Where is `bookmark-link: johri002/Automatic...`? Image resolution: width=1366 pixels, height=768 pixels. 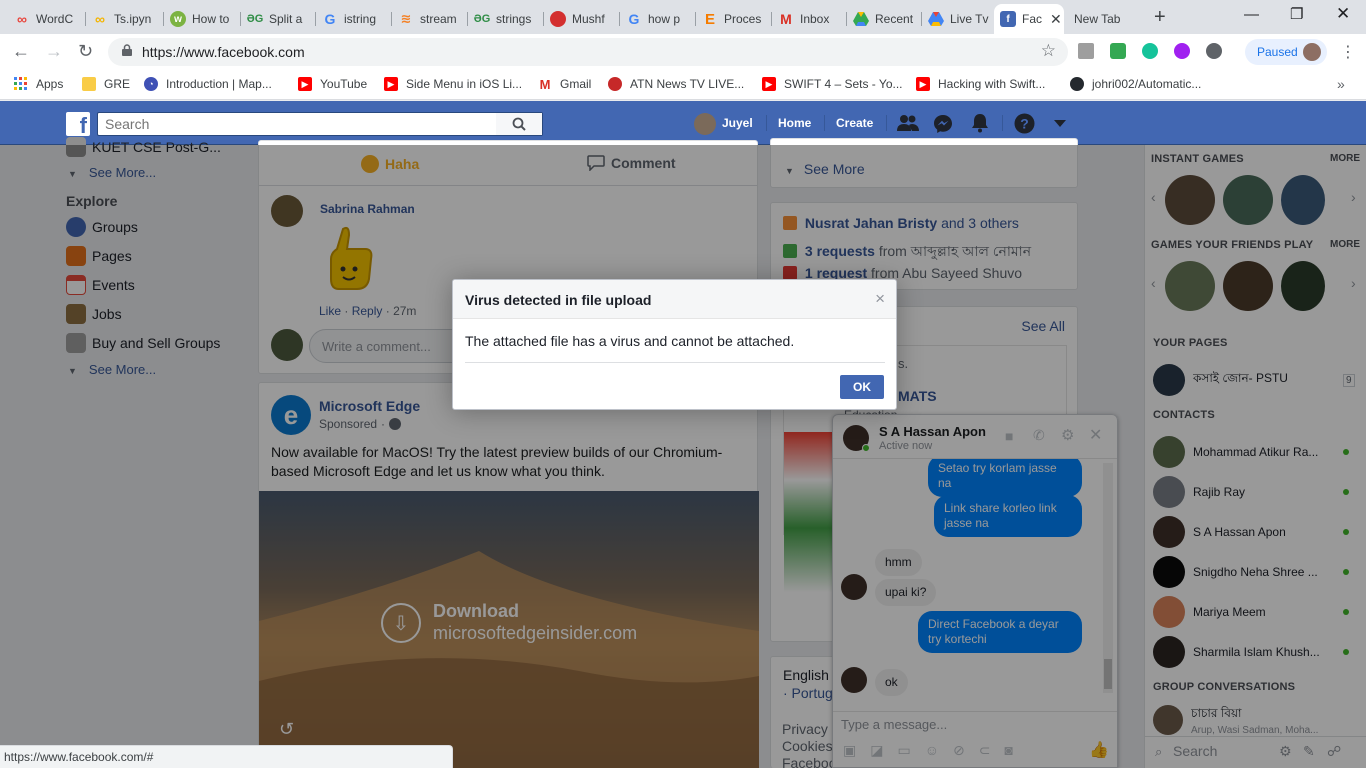 bookmark-link: johri002/Automatic... is located at coordinates (1135, 84).